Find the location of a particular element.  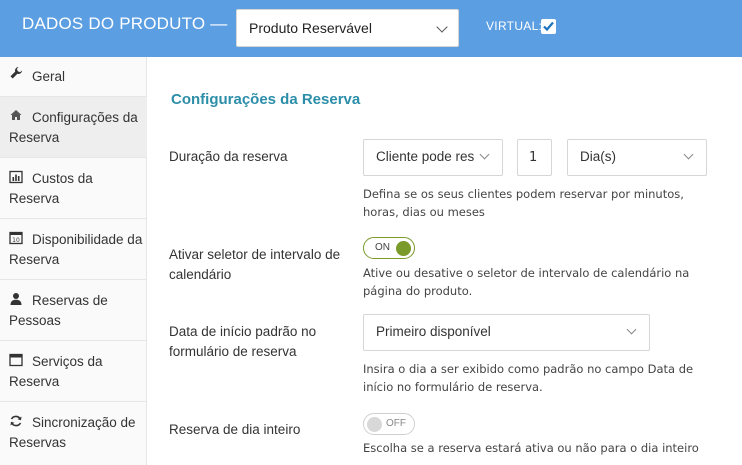

duration-type-value: Cliente pode res is located at coordinates (425, 156).